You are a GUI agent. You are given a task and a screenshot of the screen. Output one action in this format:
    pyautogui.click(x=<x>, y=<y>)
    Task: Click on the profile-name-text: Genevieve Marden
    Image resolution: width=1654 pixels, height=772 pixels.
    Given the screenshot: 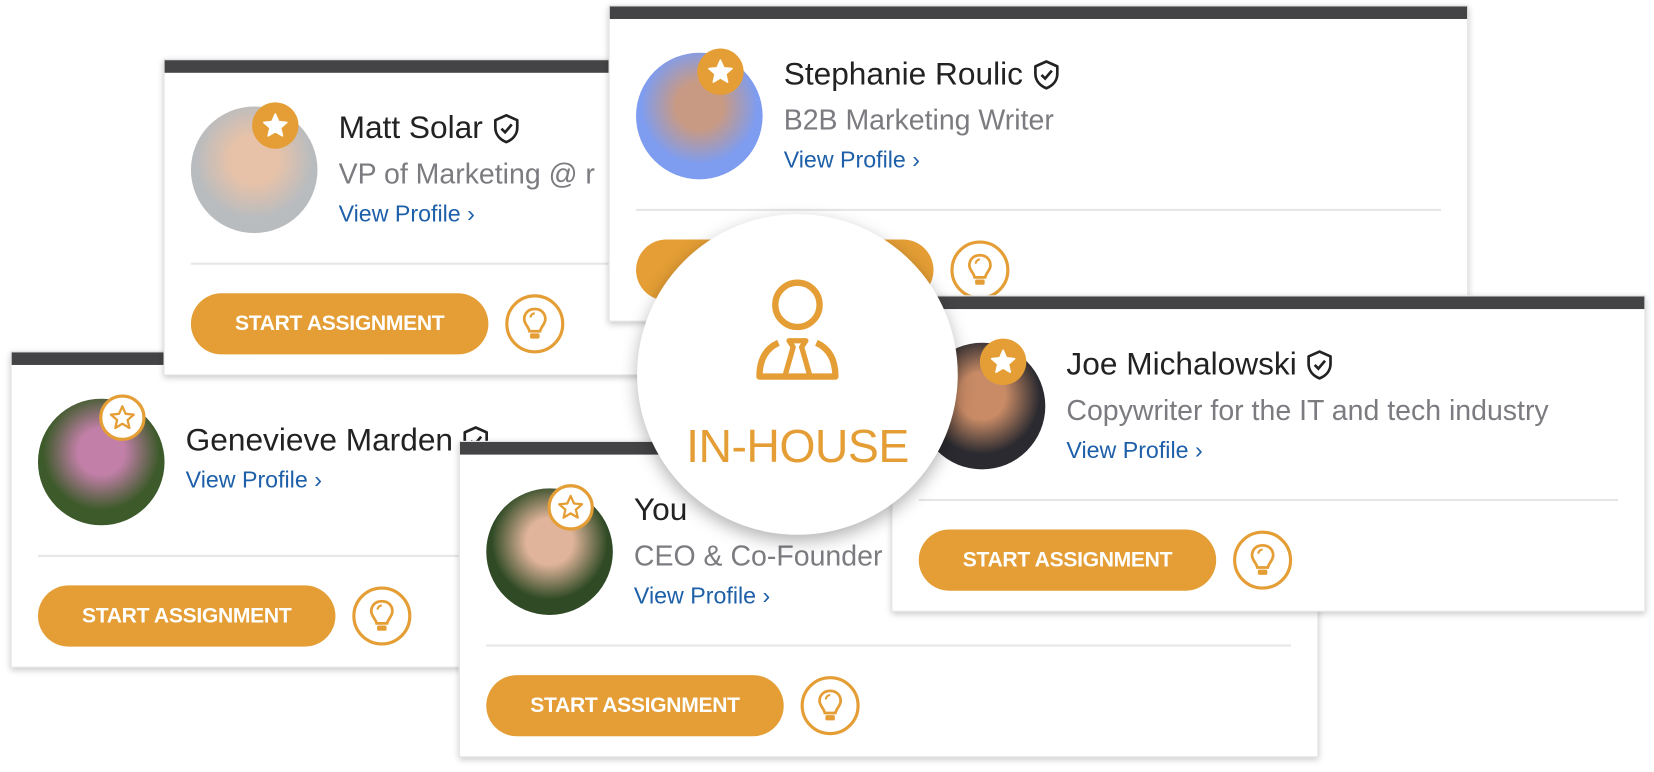 What is the action you would take?
    pyautogui.click(x=319, y=440)
    